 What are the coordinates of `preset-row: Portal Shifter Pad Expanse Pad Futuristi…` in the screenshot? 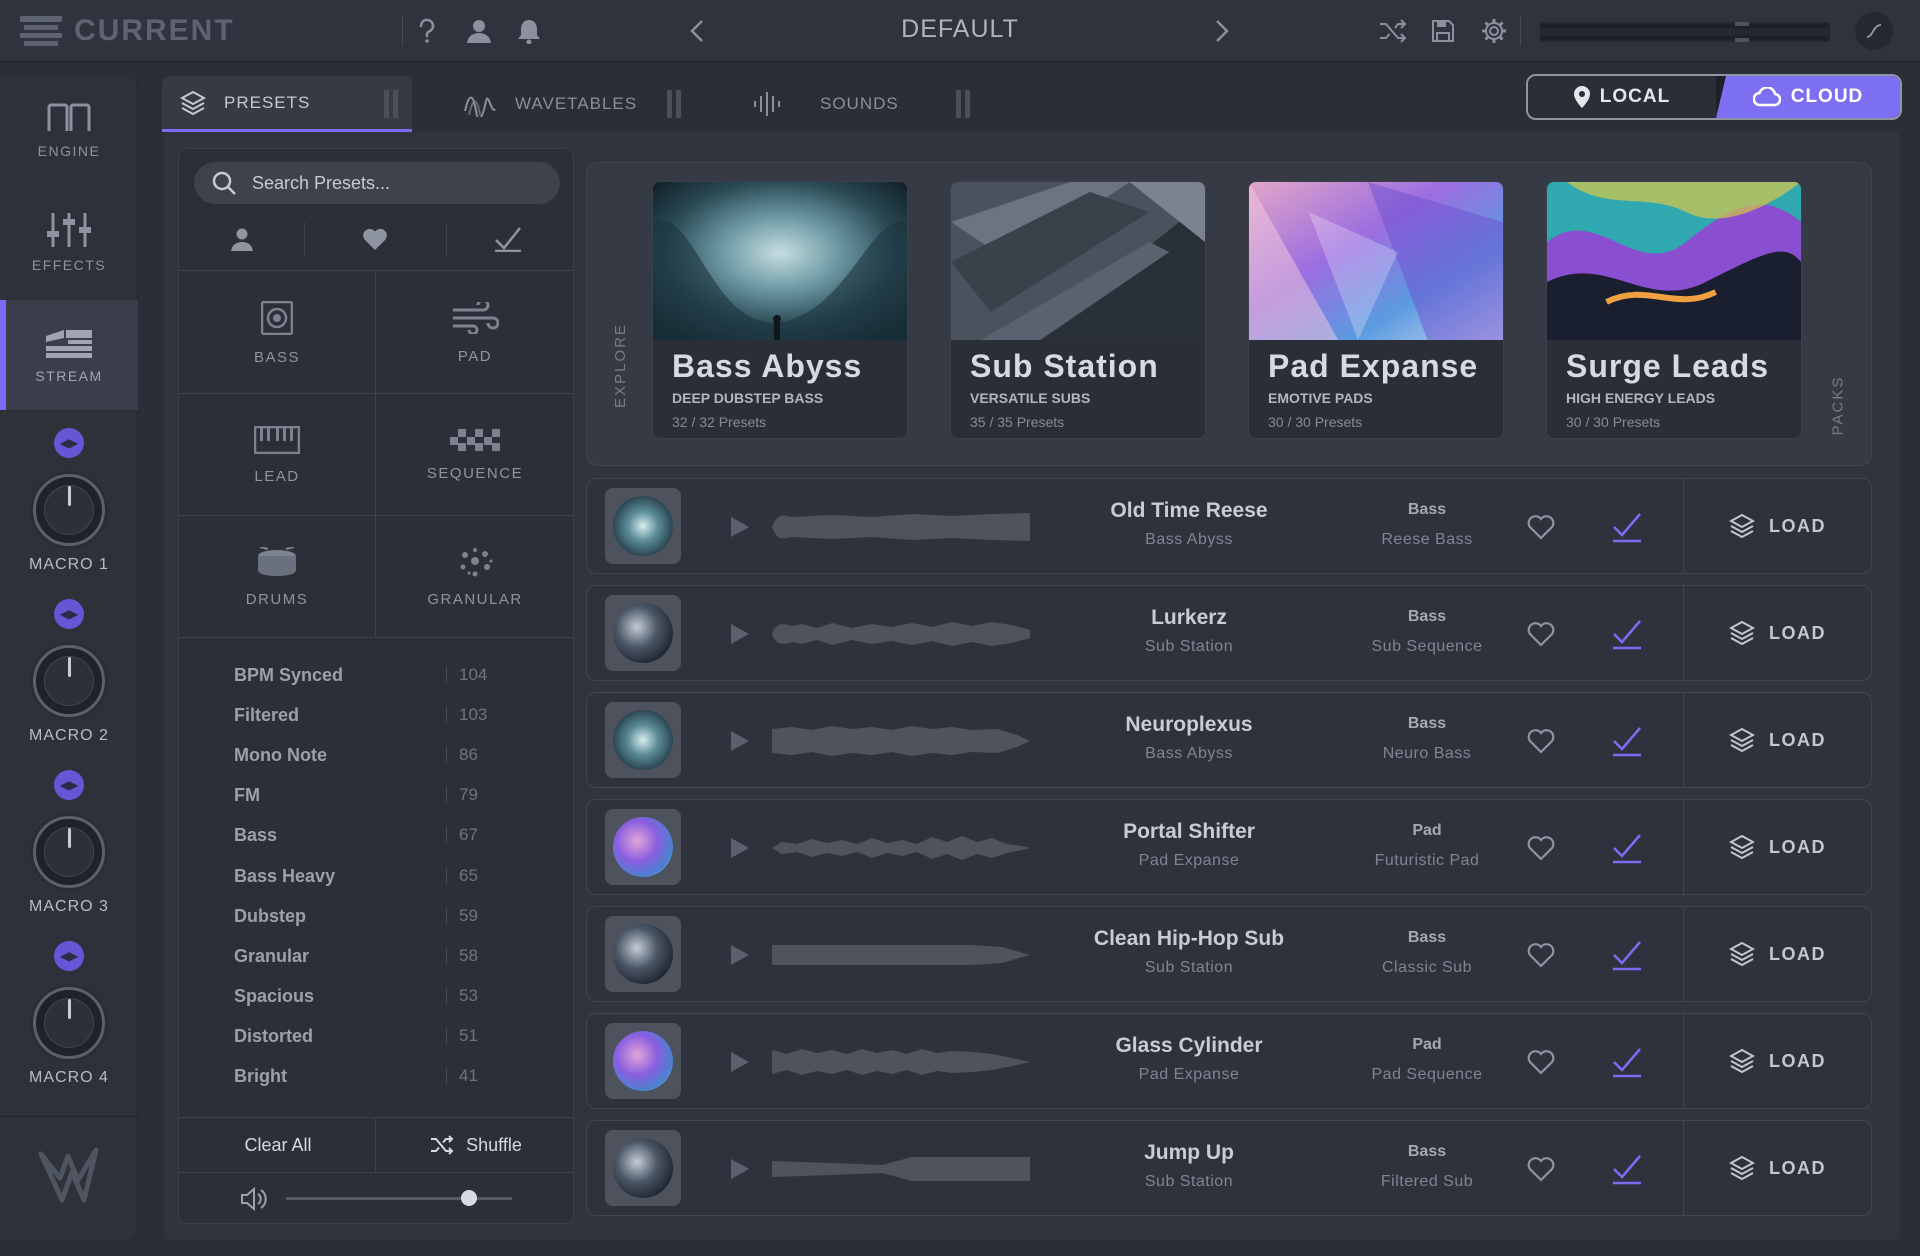 It's located at (1229, 847).